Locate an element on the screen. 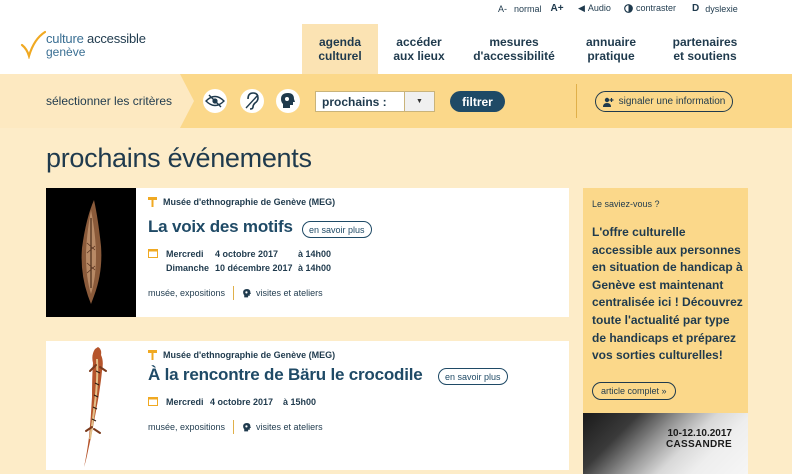 The height and width of the screenshot is (474, 792). filter-button: filtrer is located at coordinates (477, 101).